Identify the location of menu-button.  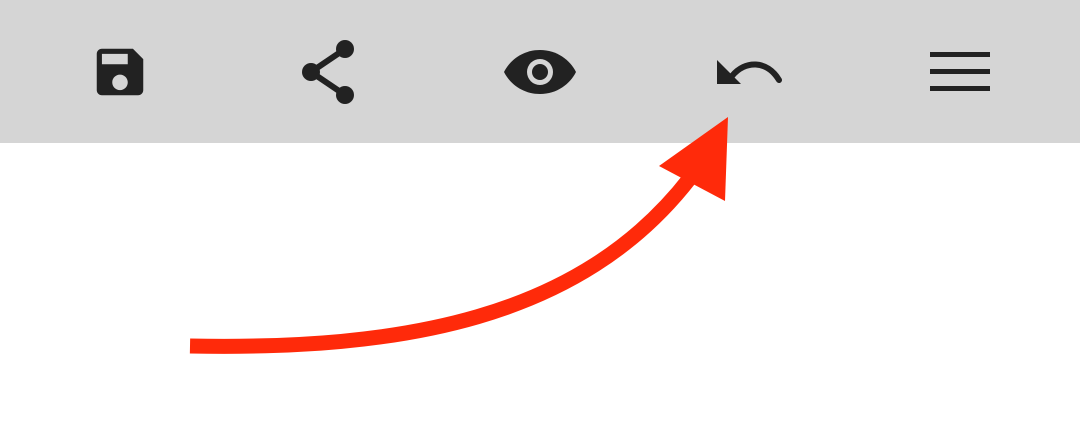
(960, 72).